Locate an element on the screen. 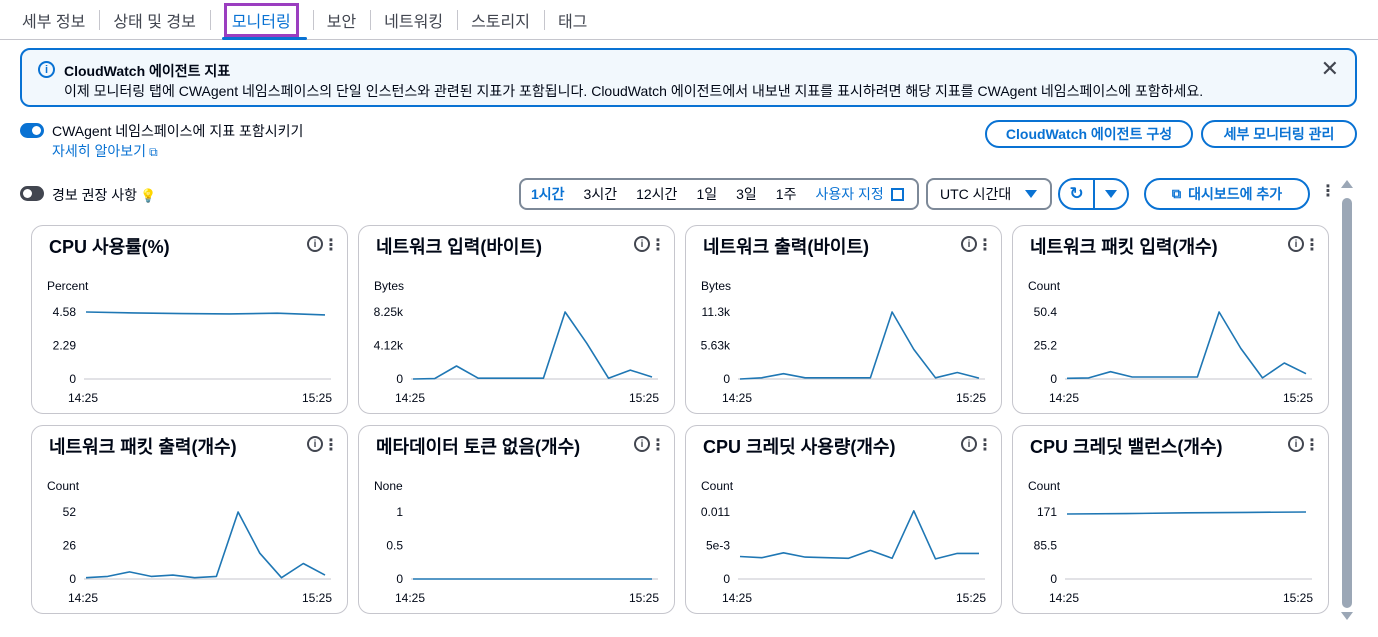 The image size is (1378, 637). tab-label: 스토리지 is located at coordinates (500, 22).